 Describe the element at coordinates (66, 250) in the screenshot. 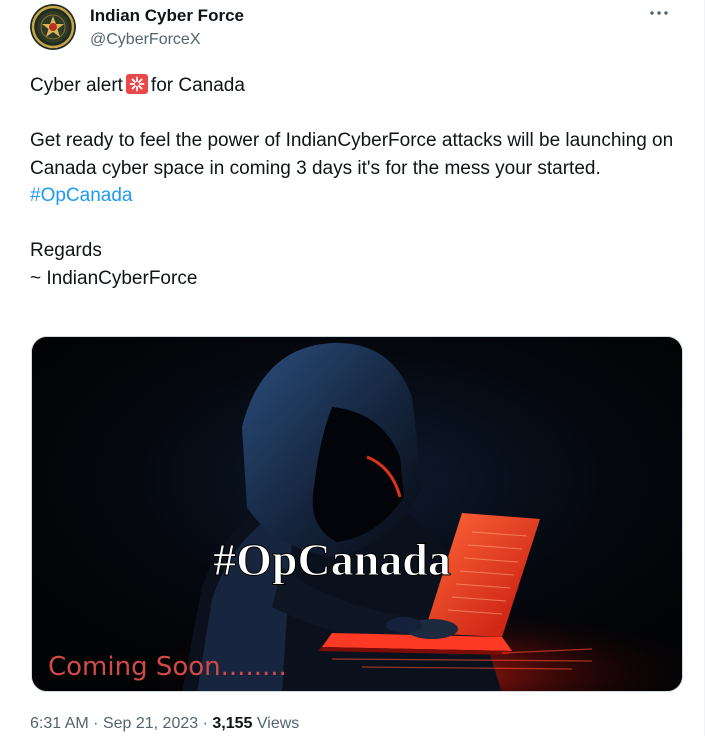

I see `regards-text: Regards` at that location.